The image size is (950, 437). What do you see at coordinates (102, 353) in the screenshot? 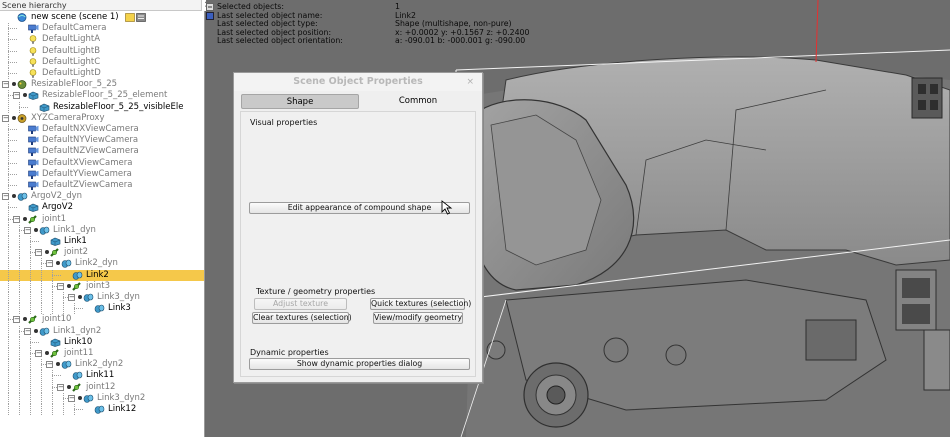
I see `tree-item-joint11: − joint11` at bounding box center [102, 353].